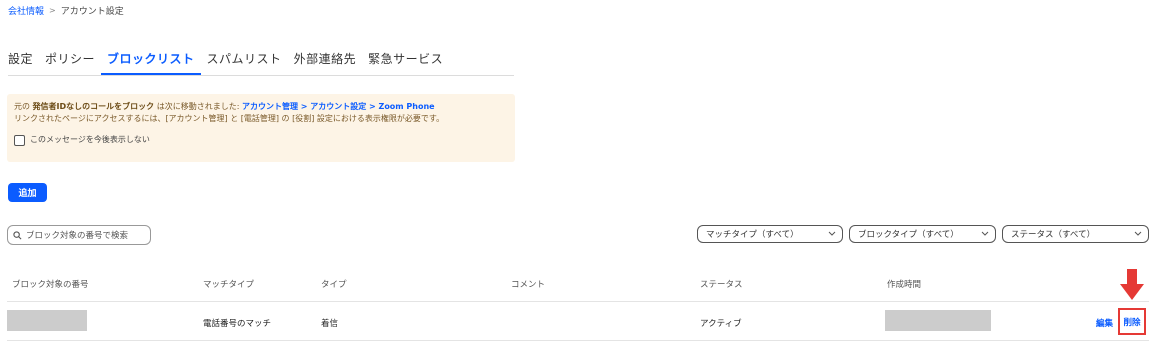 This screenshot has height=350, width=1159. I want to click on breadcrumb-company-info-link: 会社情報, so click(26, 10).